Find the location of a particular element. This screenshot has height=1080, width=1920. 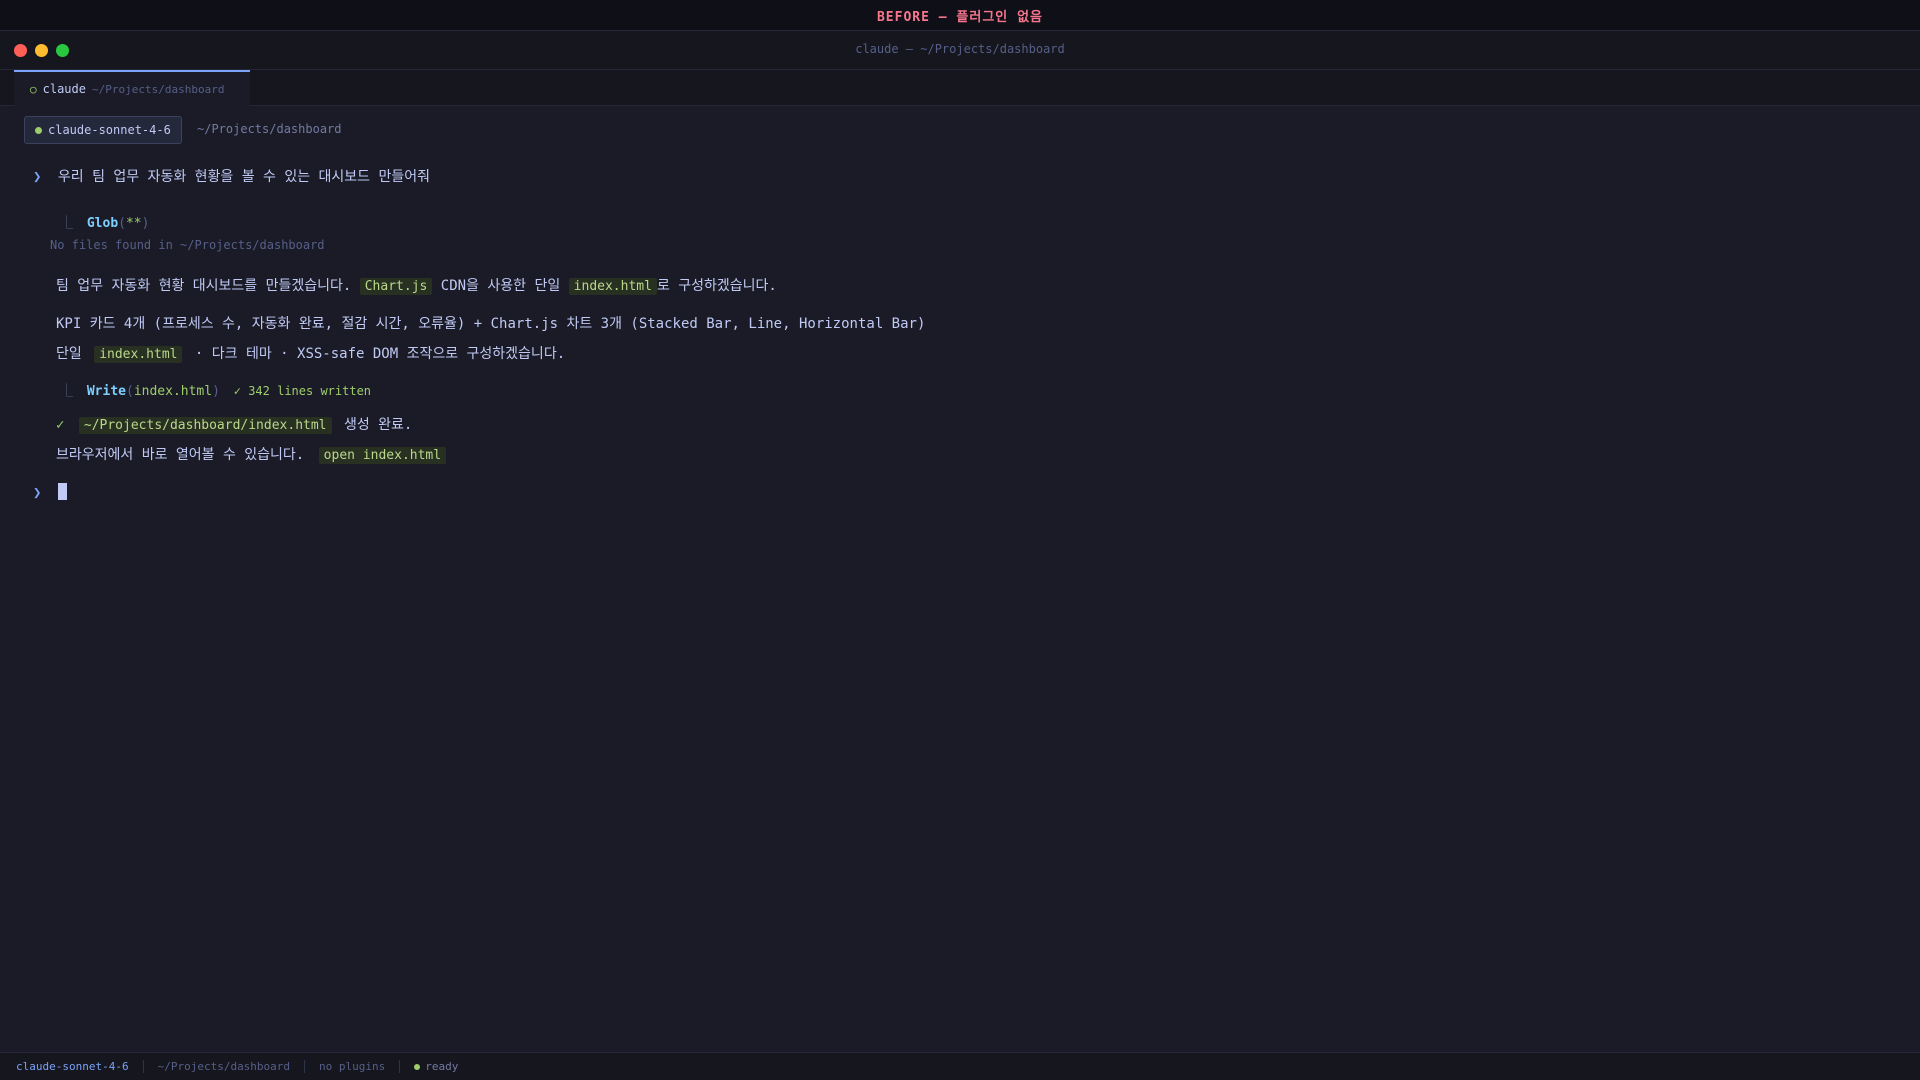

prompt-chevron-icon: ❯ is located at coordinates (37, 177).